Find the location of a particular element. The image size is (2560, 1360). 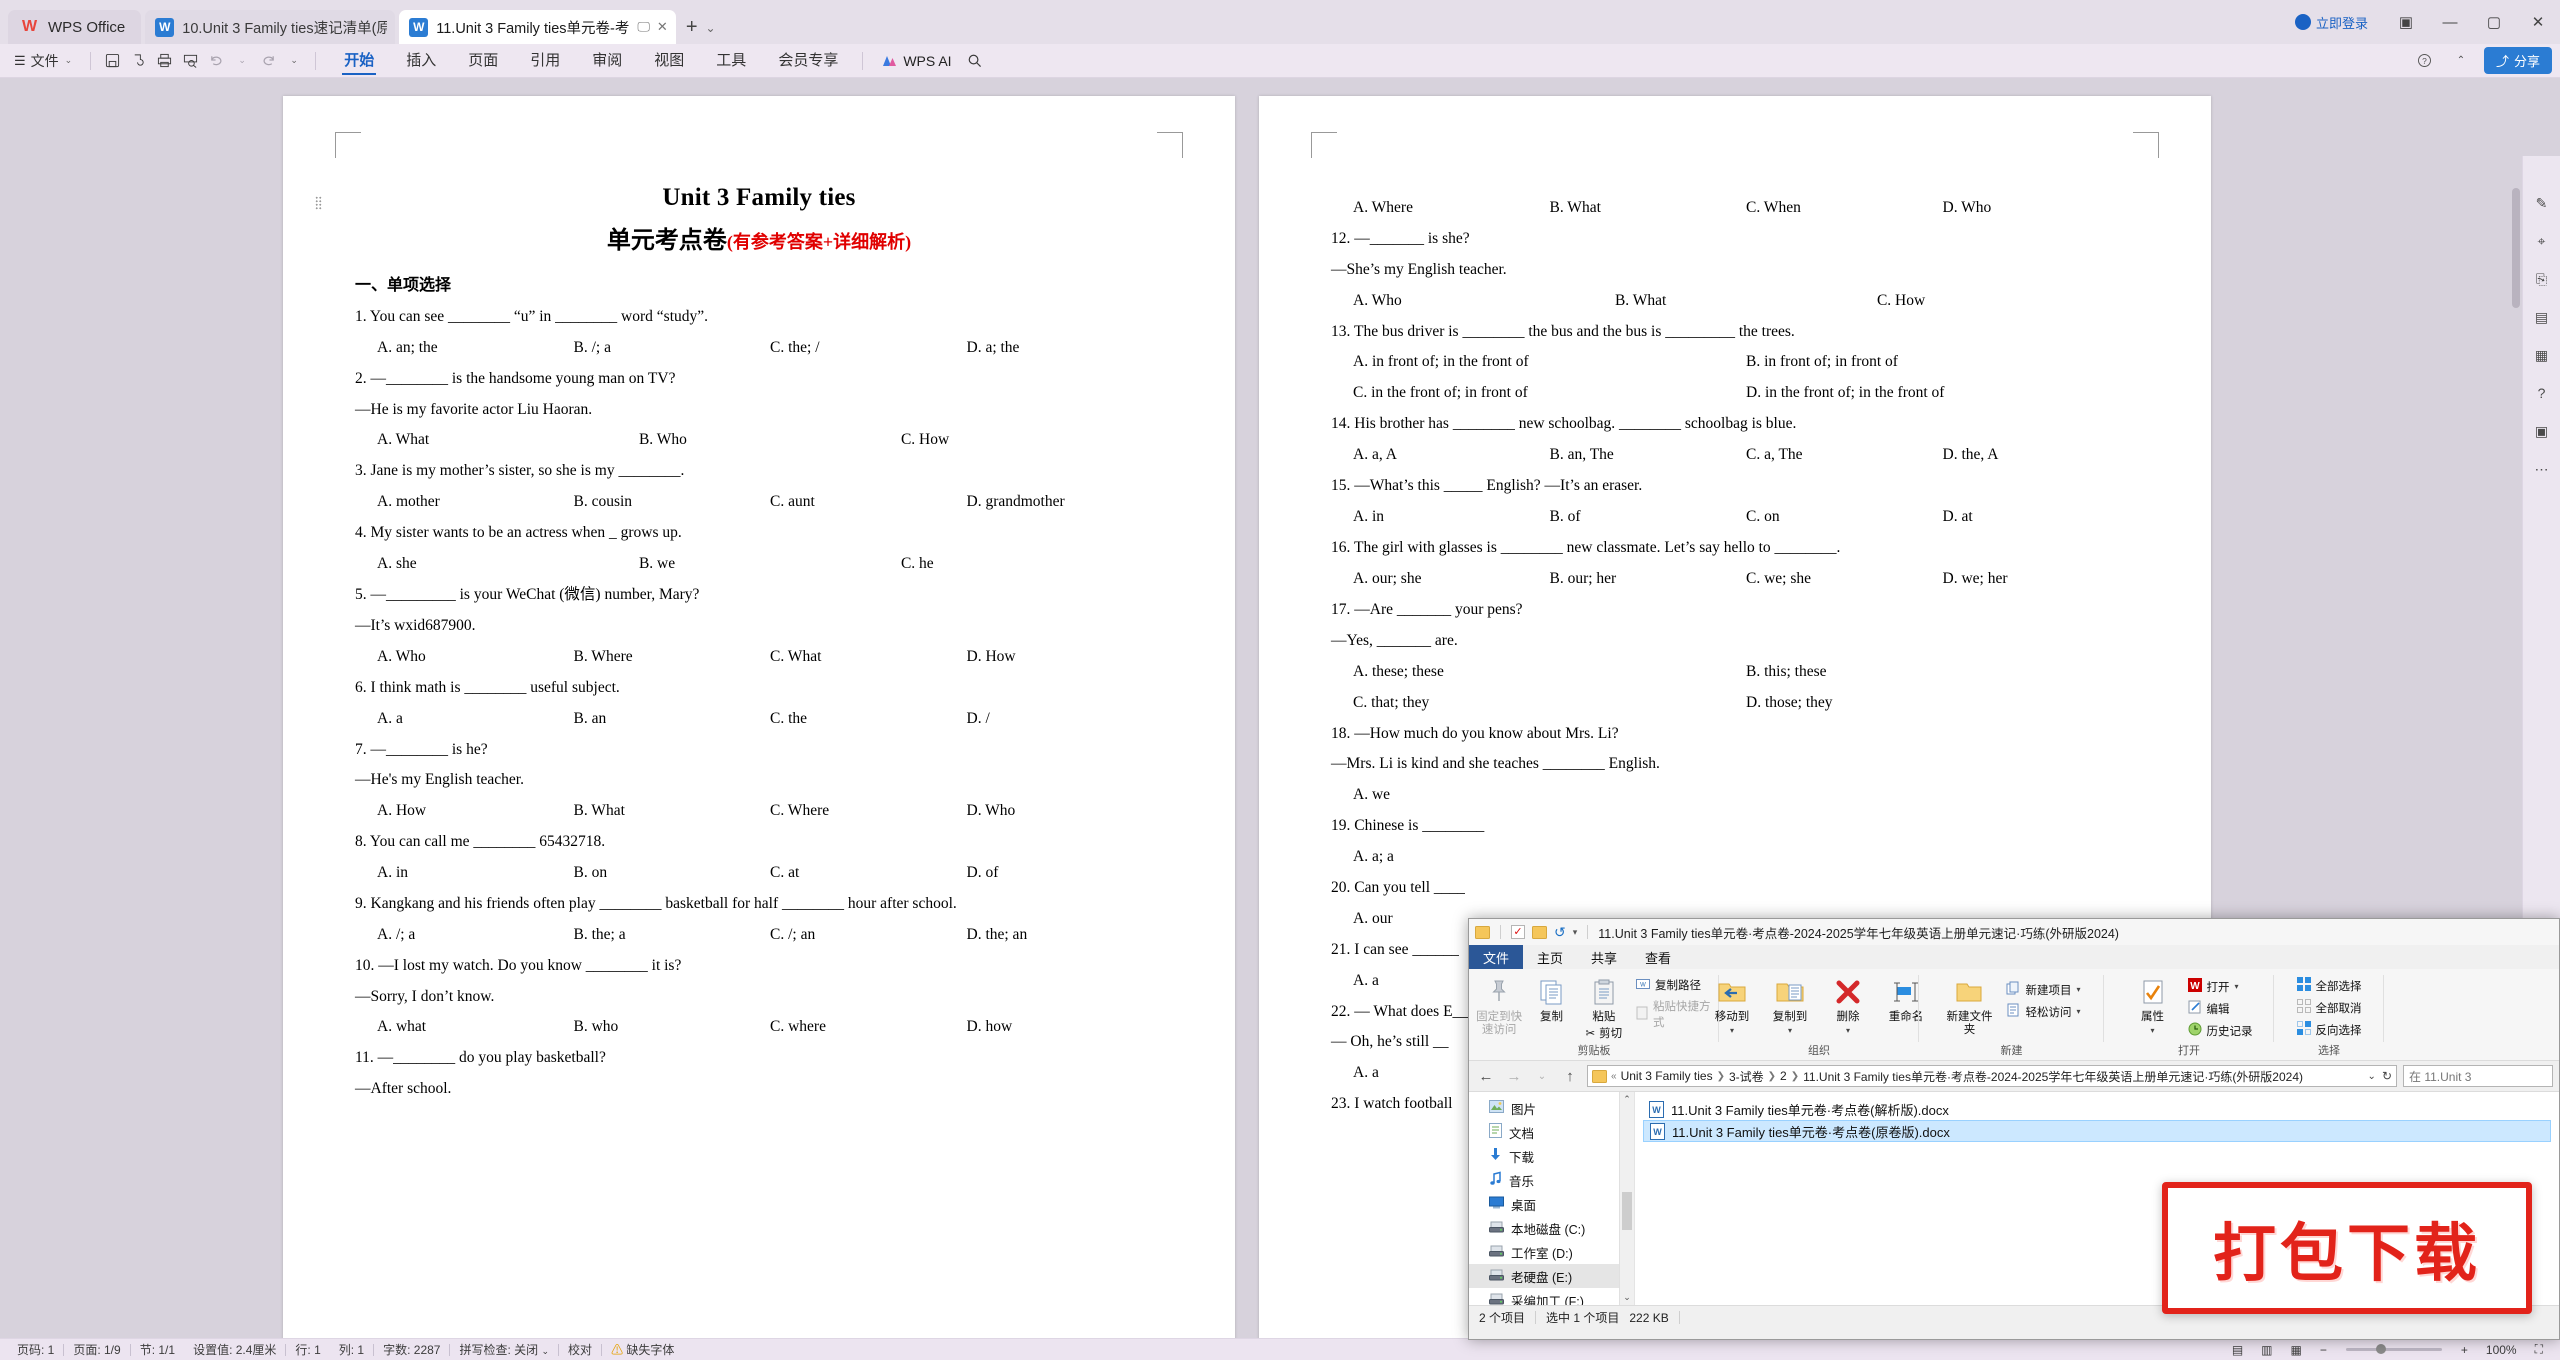

undo-icon is located at coordinates (216, 61).